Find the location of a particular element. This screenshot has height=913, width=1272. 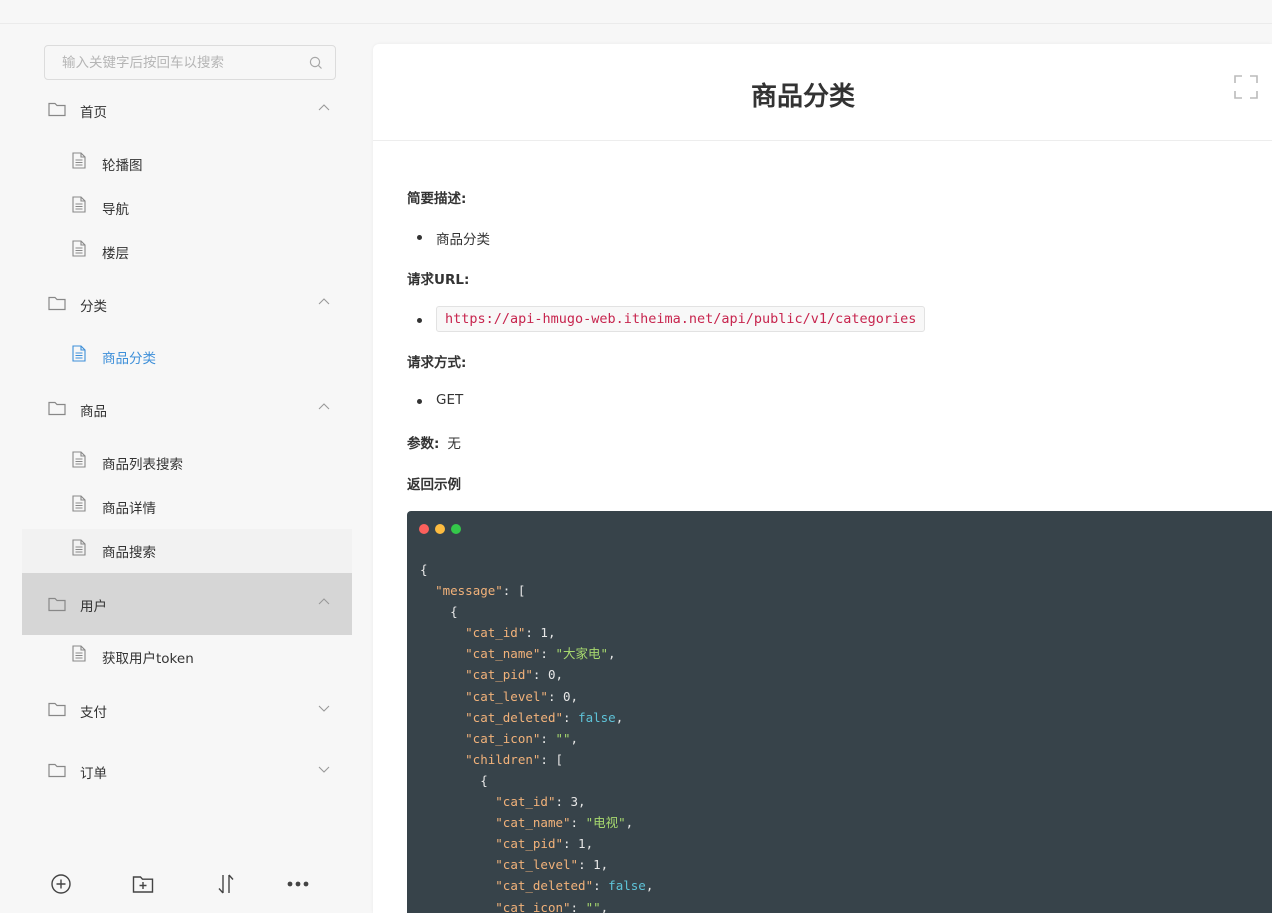

mac-minimize-dot is located at coordinates (440, 529).